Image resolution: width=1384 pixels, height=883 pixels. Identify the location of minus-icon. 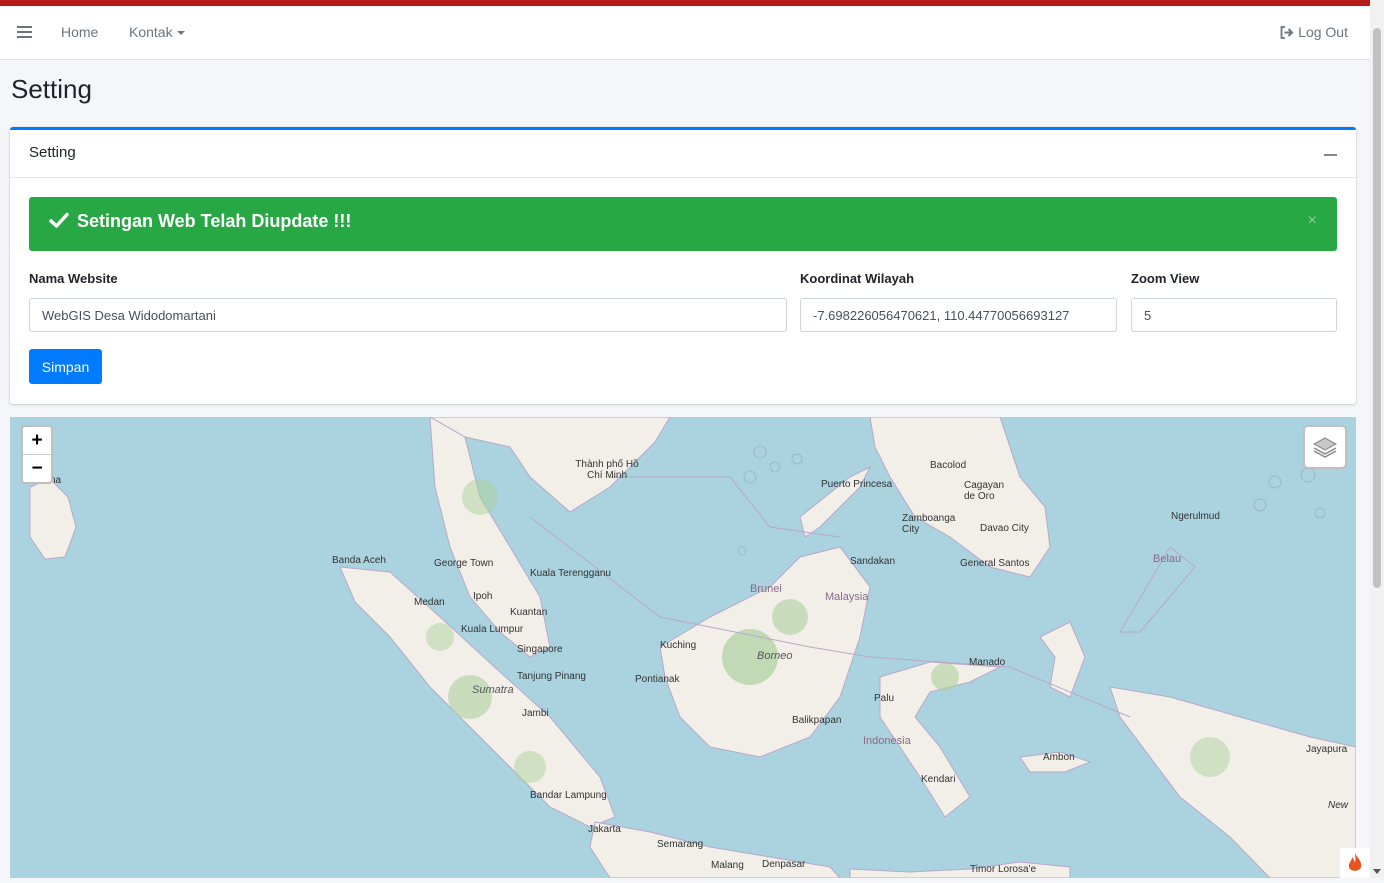
(1330, 155).